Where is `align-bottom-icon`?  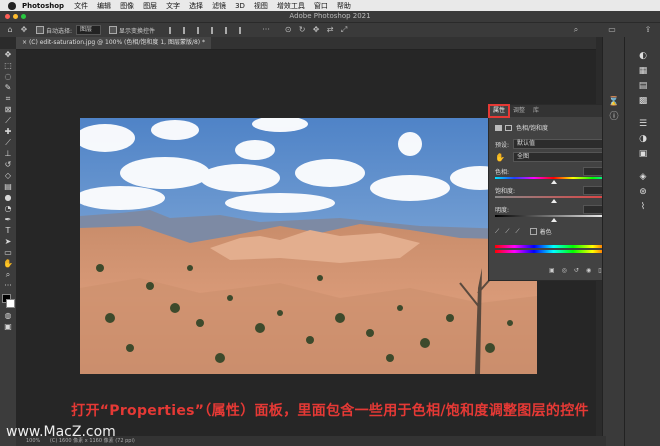 align-bottom-icon is located at coordinates (243, 30).